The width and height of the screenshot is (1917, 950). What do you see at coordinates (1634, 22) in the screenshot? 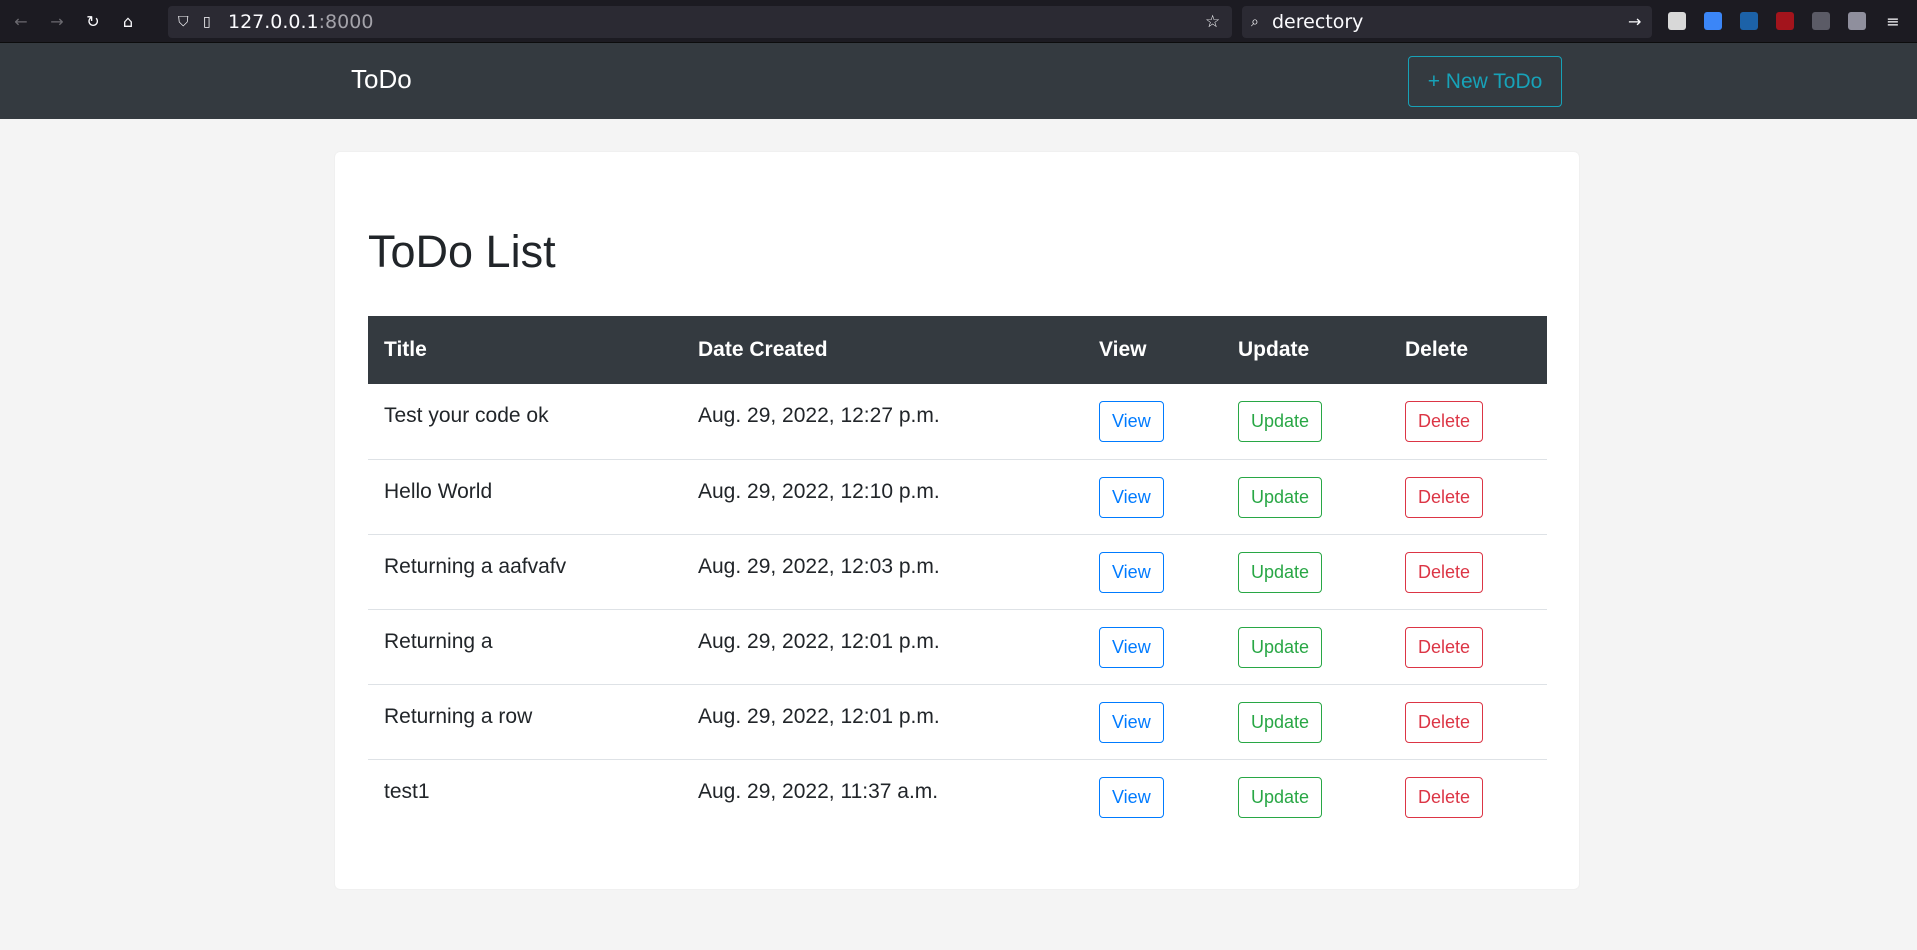
I see `go-arrow-icon: →` at bounding box center [1634, 22].